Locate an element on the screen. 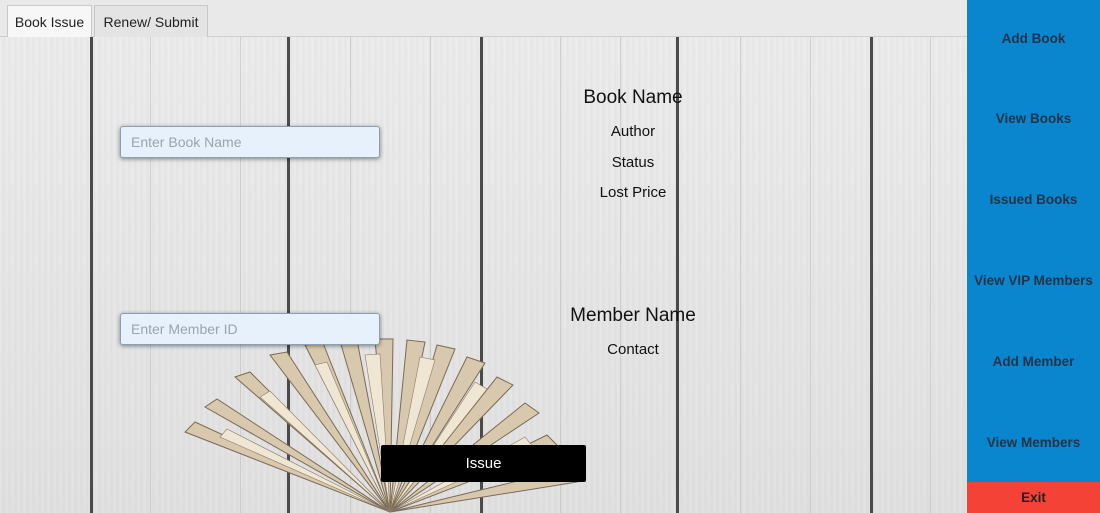  book-author-label: Author is located at coordinates (633, 131).